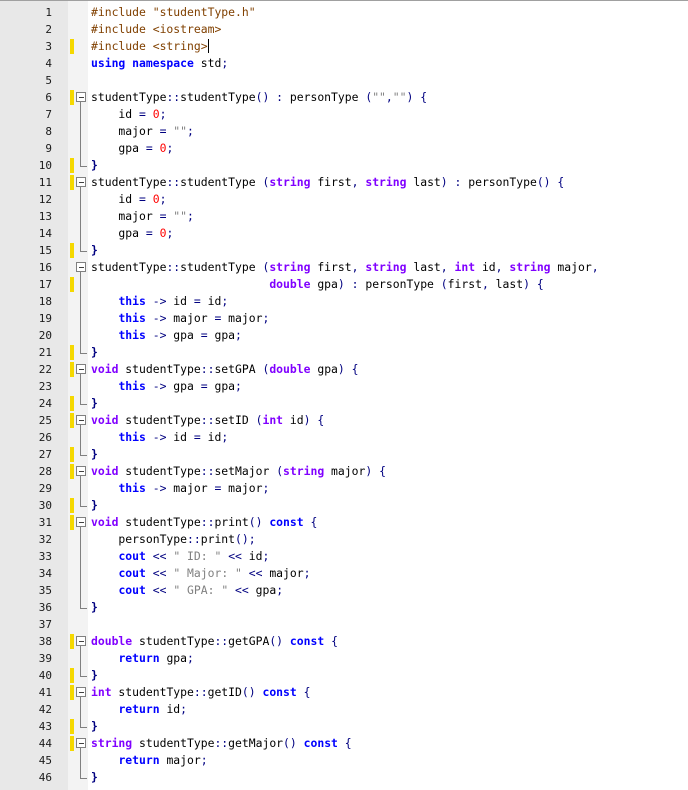 This screenshot has height=790, width=688. Describe the element at coordinates (344, 726) in the screenshot. I see `code-line: 43}` at that location.